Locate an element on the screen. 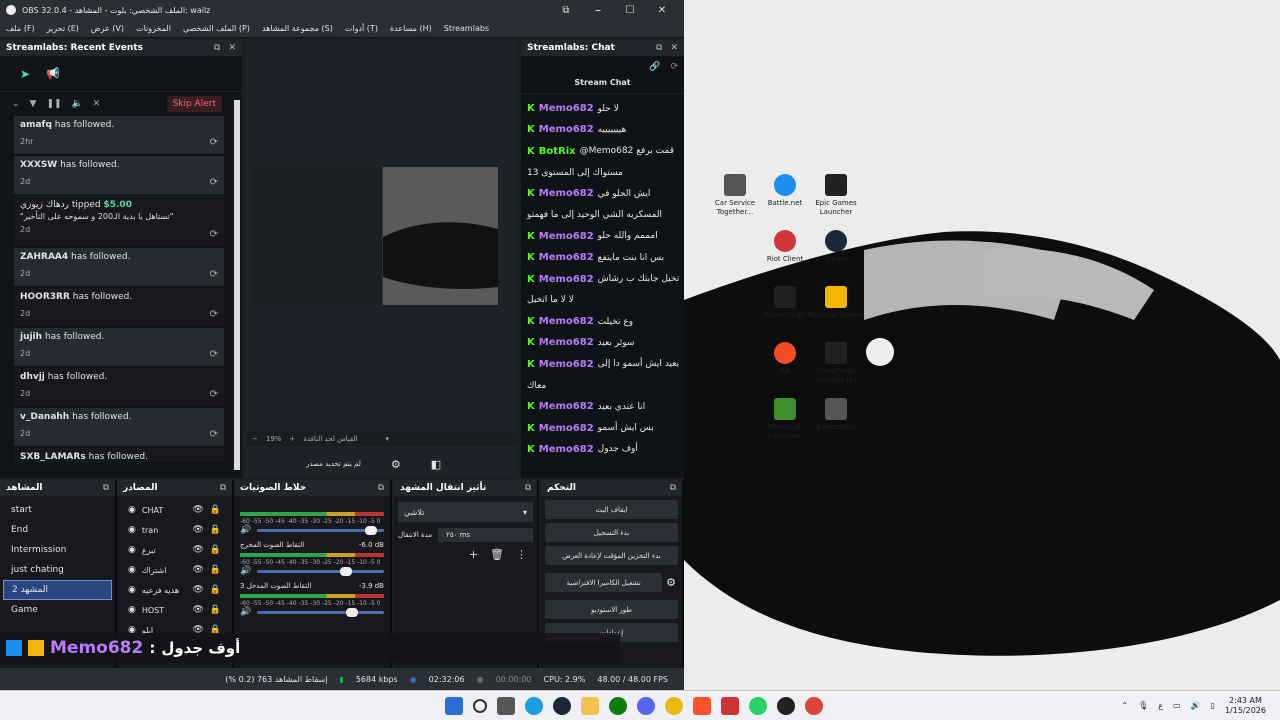 The width and height of the screenshot is (1280, 720). menu-tools: أدوات (T) is located at coordinates (361, 28).